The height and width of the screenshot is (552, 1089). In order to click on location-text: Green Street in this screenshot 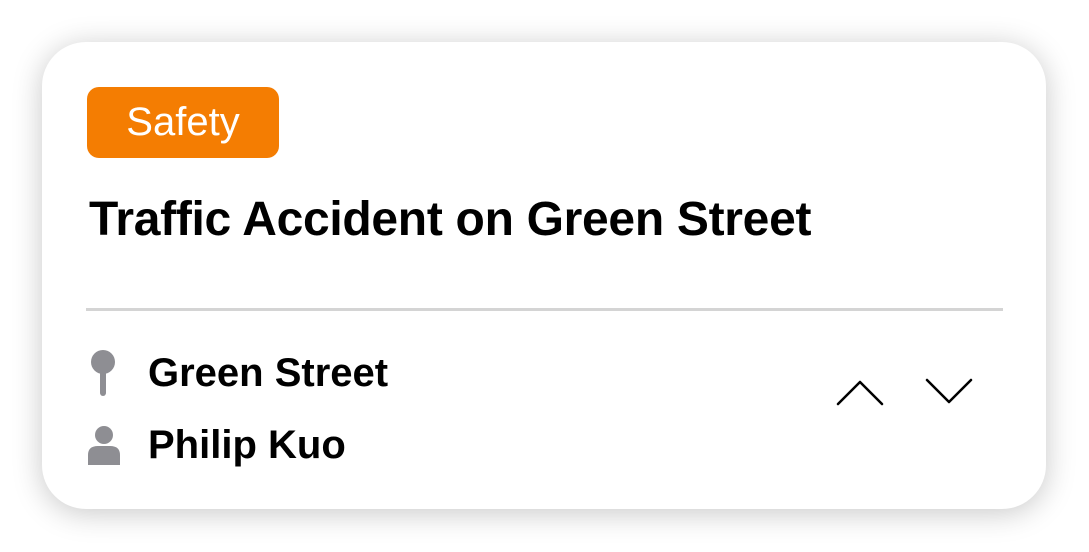, I will do `click(268, 372)`.